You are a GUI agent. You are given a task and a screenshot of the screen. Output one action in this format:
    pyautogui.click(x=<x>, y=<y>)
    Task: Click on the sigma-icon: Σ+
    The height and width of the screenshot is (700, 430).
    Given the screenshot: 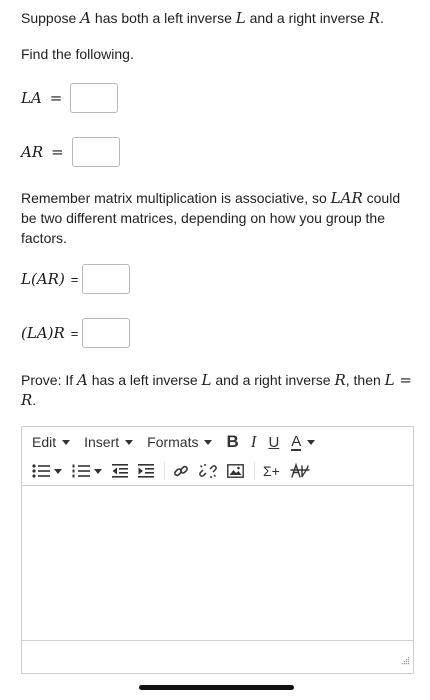 What is the action you would take?
    pyautogui.click(x=271, y=471)
    